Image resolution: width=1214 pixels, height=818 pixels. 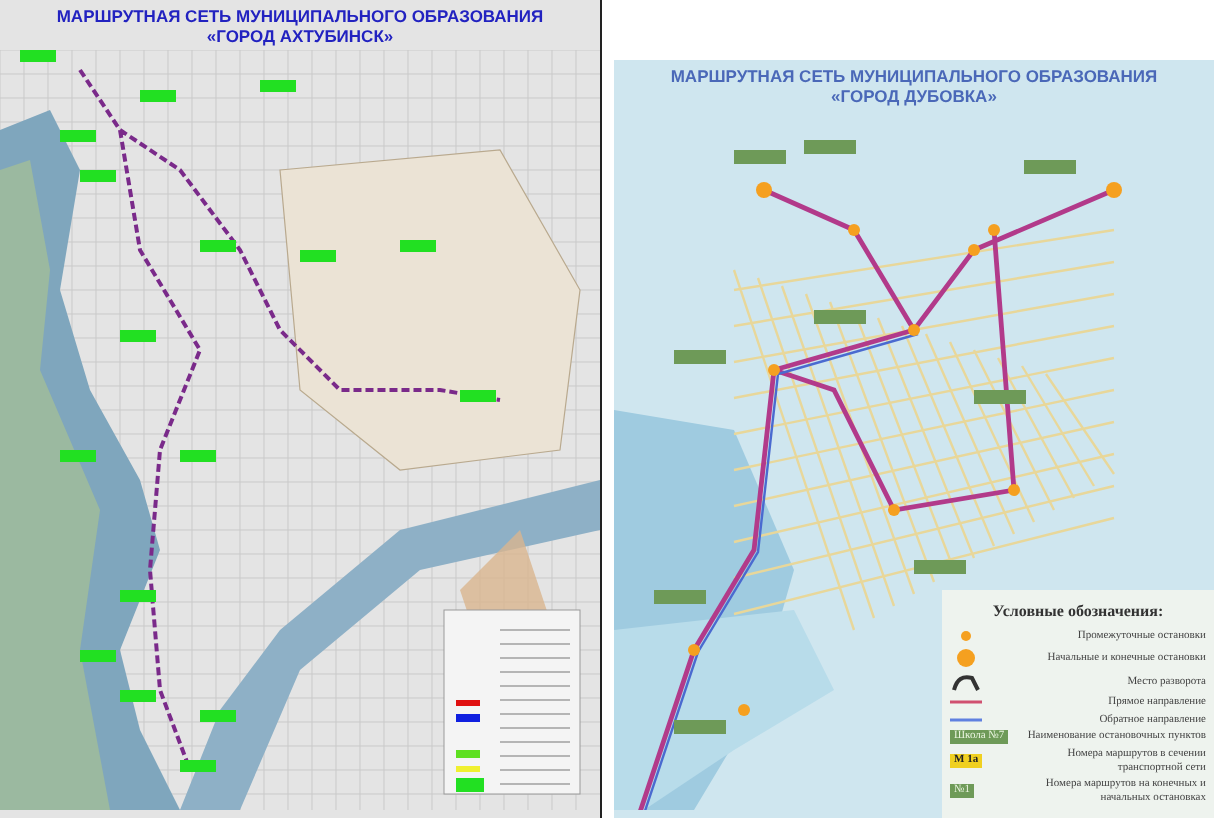 I want to click on map-title: «ГОРОД ДУБОВКА», so click(x=914, y=96).